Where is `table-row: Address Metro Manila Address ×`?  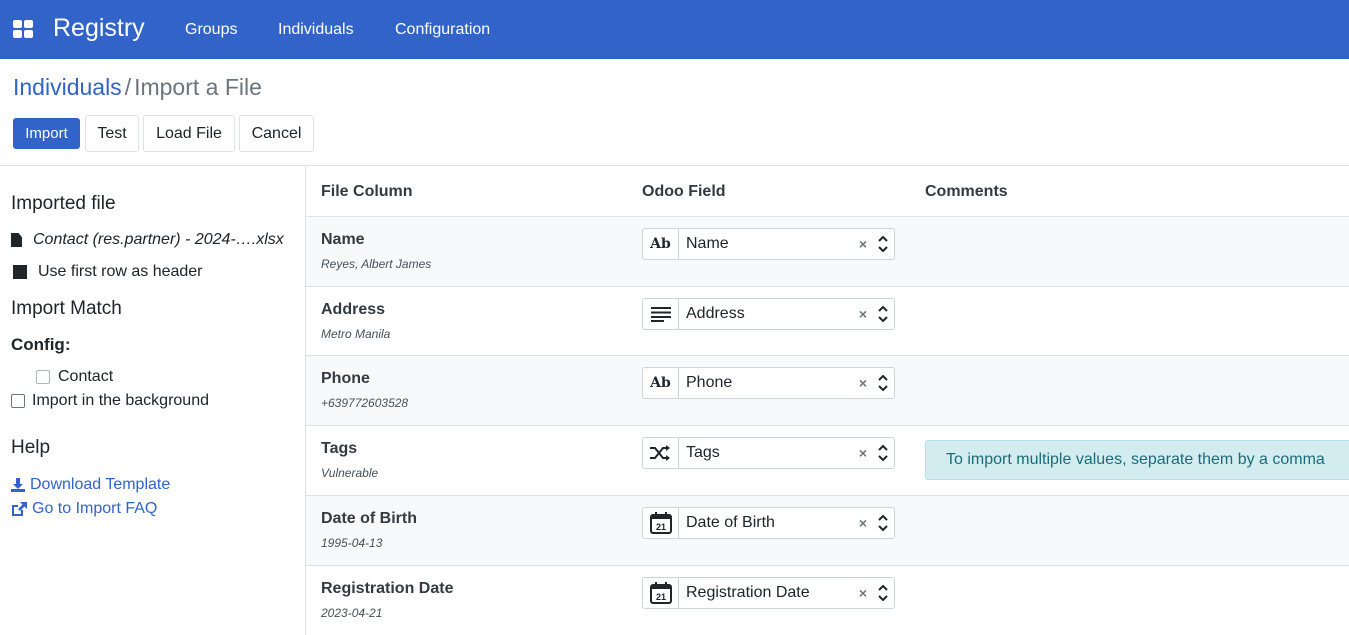
table-row: Address Metro Manila Address × is located at coordinates (827, 321).